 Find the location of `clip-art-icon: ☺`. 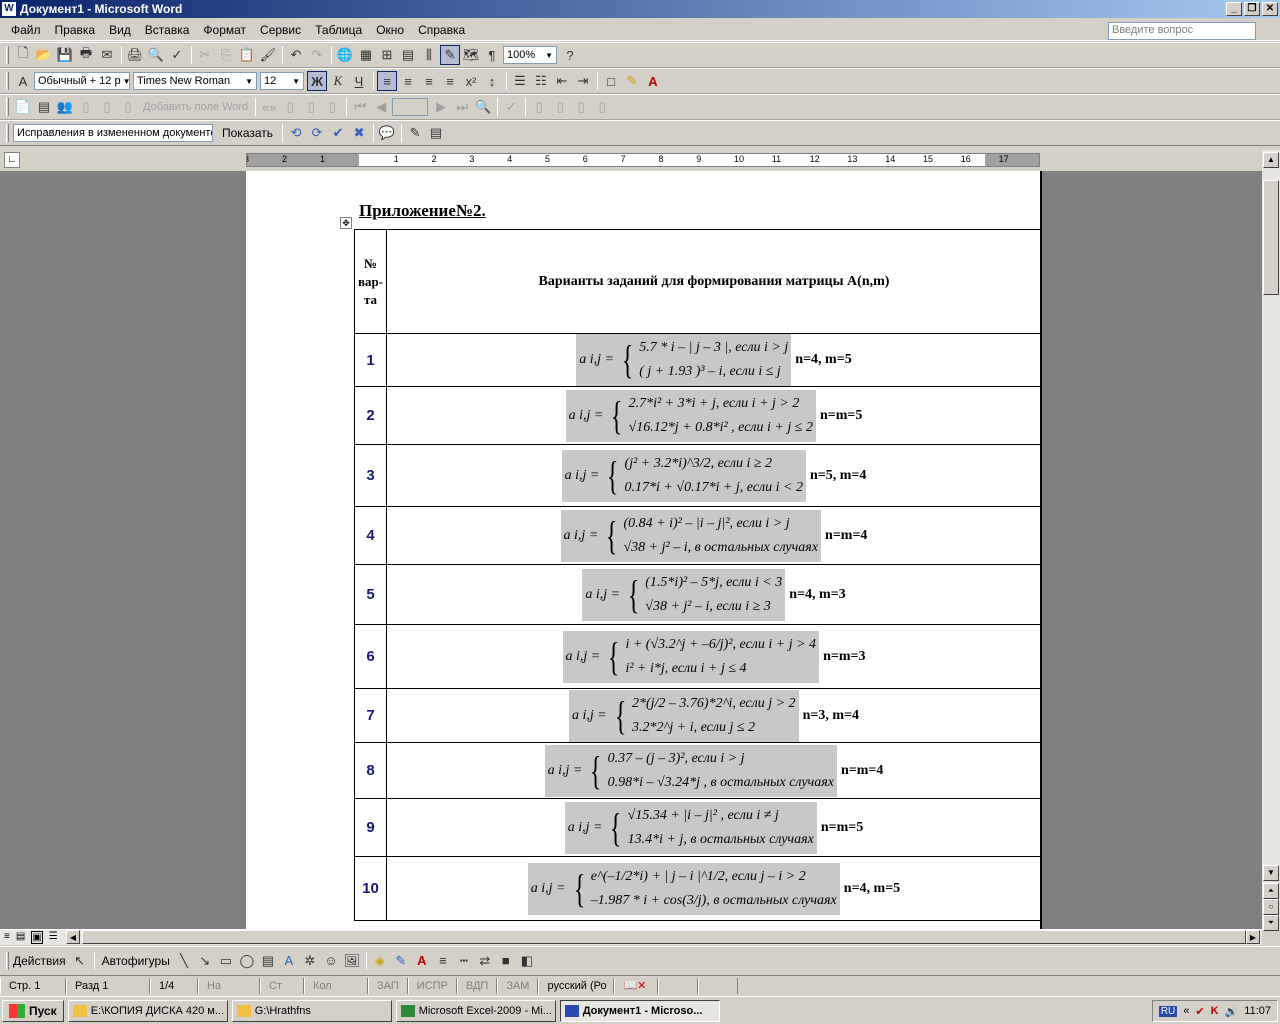

clip-art-icon: ☺ is located at coordinates (331, 961).